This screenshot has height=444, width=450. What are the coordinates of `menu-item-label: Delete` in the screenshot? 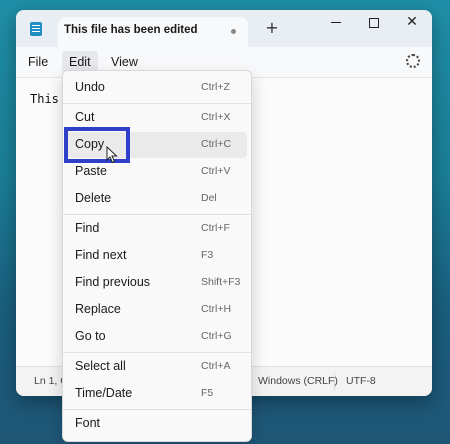 It's located at (93, 198).